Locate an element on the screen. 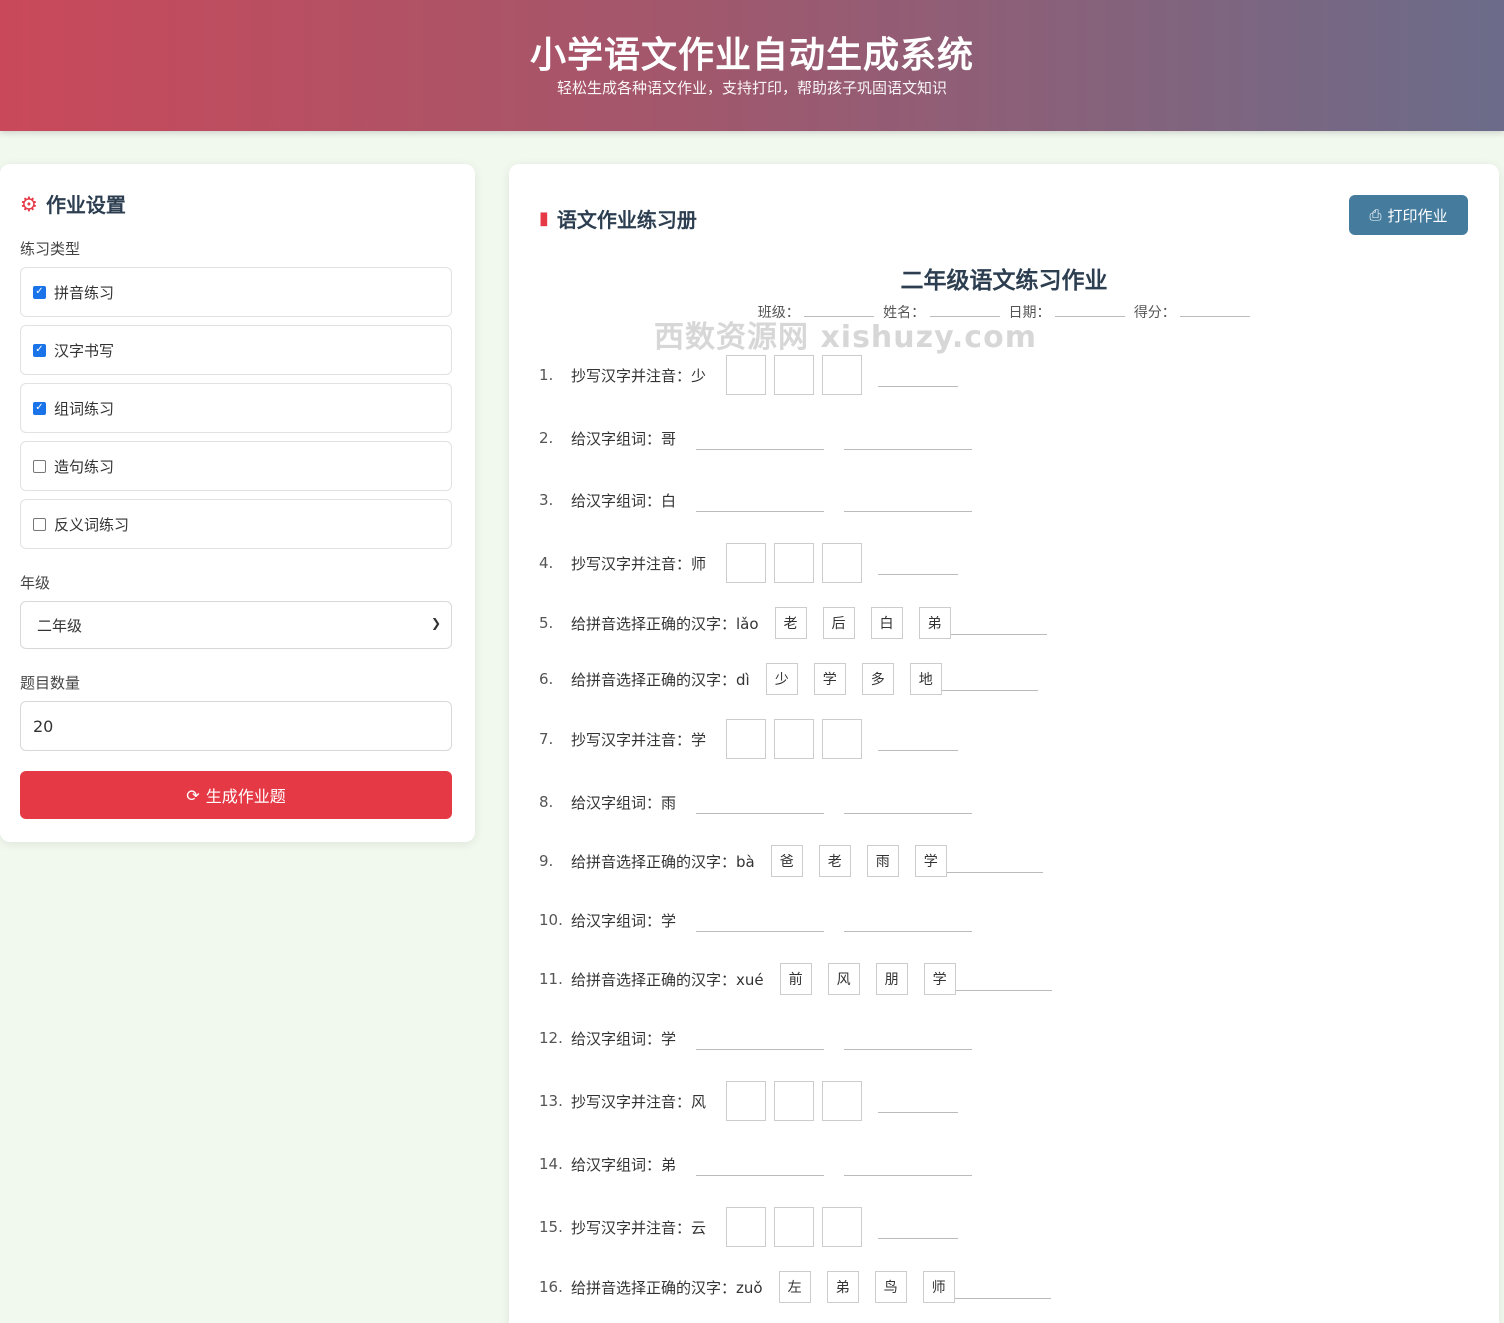 This screenshot has height=1323, width=1504. type-option-antonym: 反义词练习 is located at coordinates (236, 524).